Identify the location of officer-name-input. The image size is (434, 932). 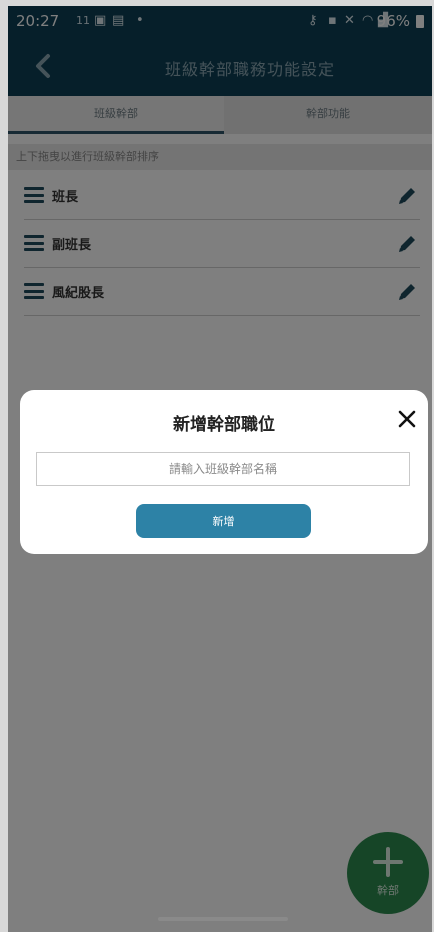
(223, 469).